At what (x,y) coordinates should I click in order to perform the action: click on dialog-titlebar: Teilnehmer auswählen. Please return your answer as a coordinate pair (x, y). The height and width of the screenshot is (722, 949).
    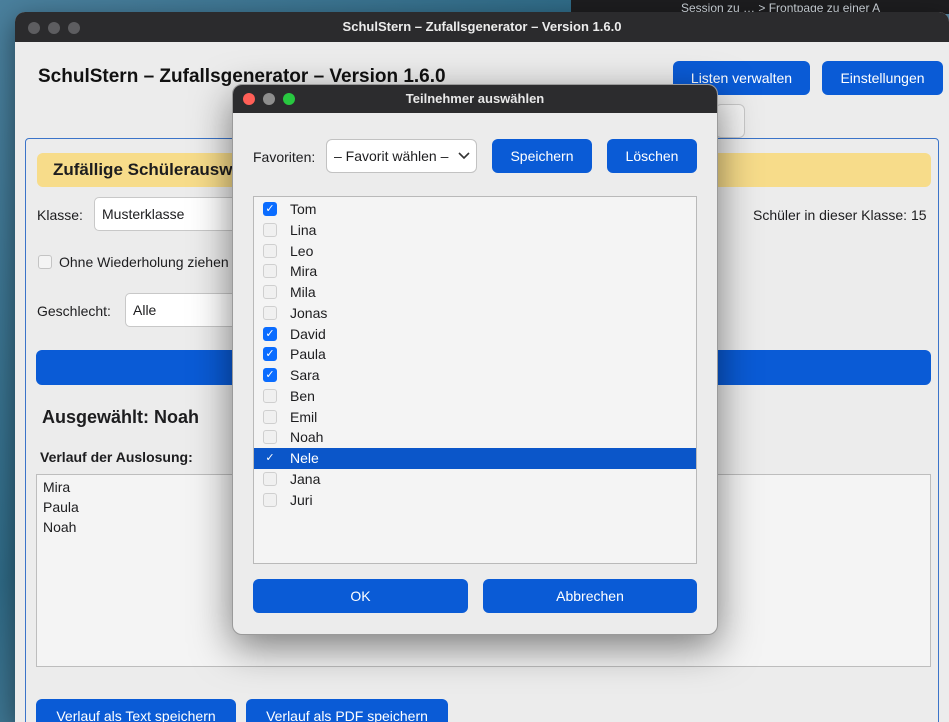
    Looking at the image, I should click on (475, 99).